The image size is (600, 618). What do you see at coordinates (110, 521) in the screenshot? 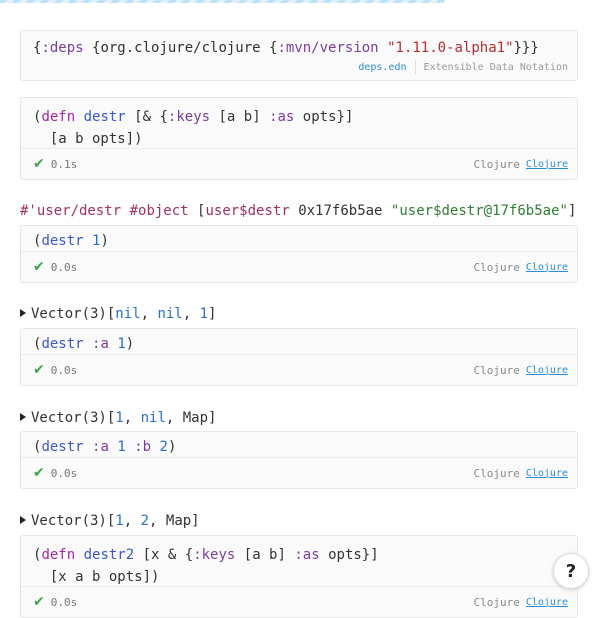
I see `cell-result: Vector(3)[1, 2, Map]` at bounding box center [110, 521].